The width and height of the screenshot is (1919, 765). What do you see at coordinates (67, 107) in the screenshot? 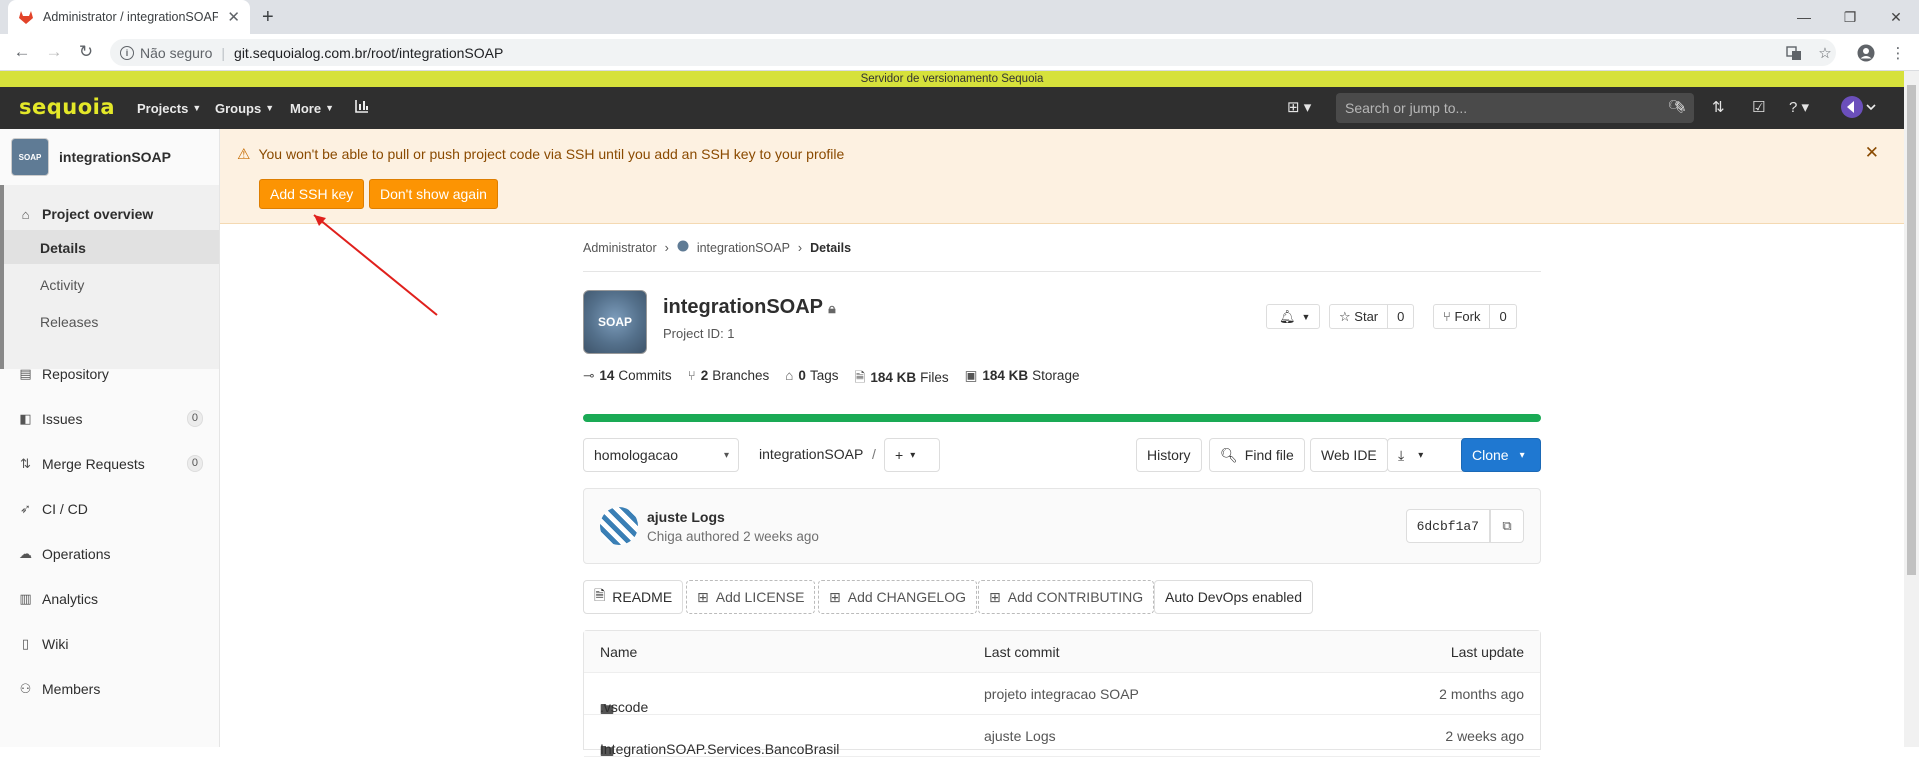
I see `sequoia-logo: sequoia` at bounding box center [67, 107].